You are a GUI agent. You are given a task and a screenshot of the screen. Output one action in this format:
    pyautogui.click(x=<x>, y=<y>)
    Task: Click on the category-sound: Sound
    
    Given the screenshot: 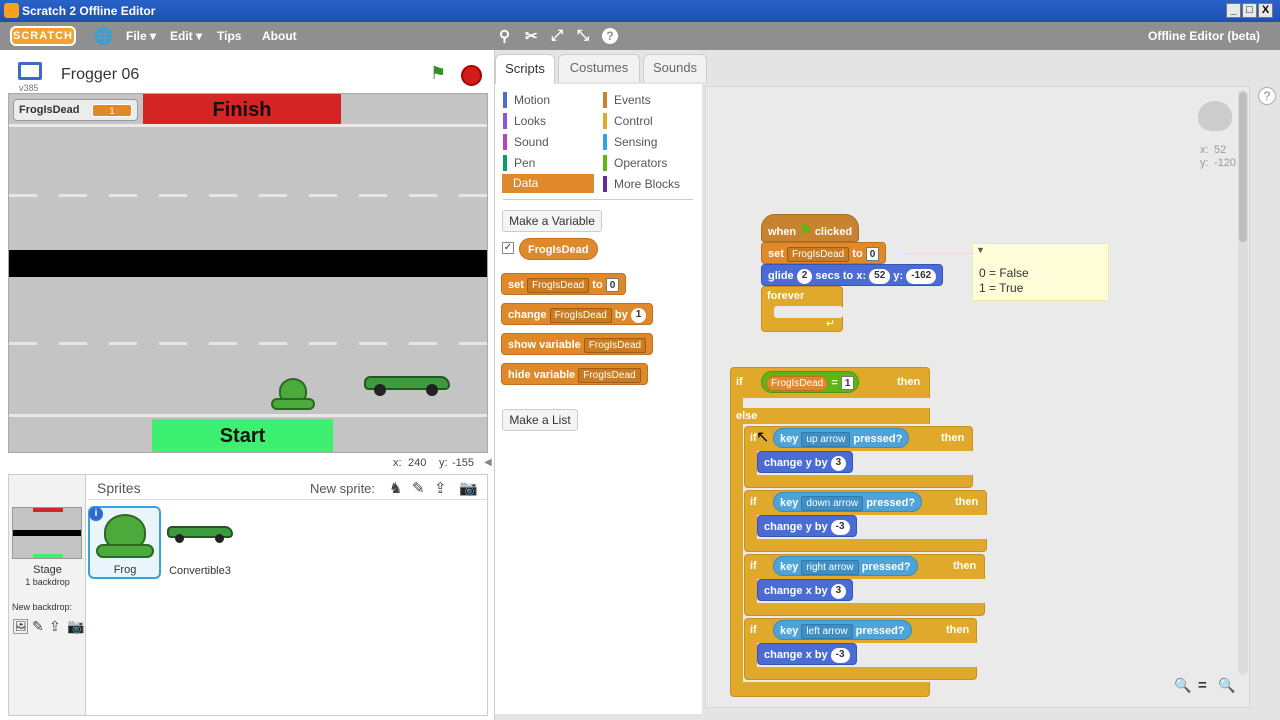 What is the action you would take?
    pyautogui.click(x=526, y=142)
    